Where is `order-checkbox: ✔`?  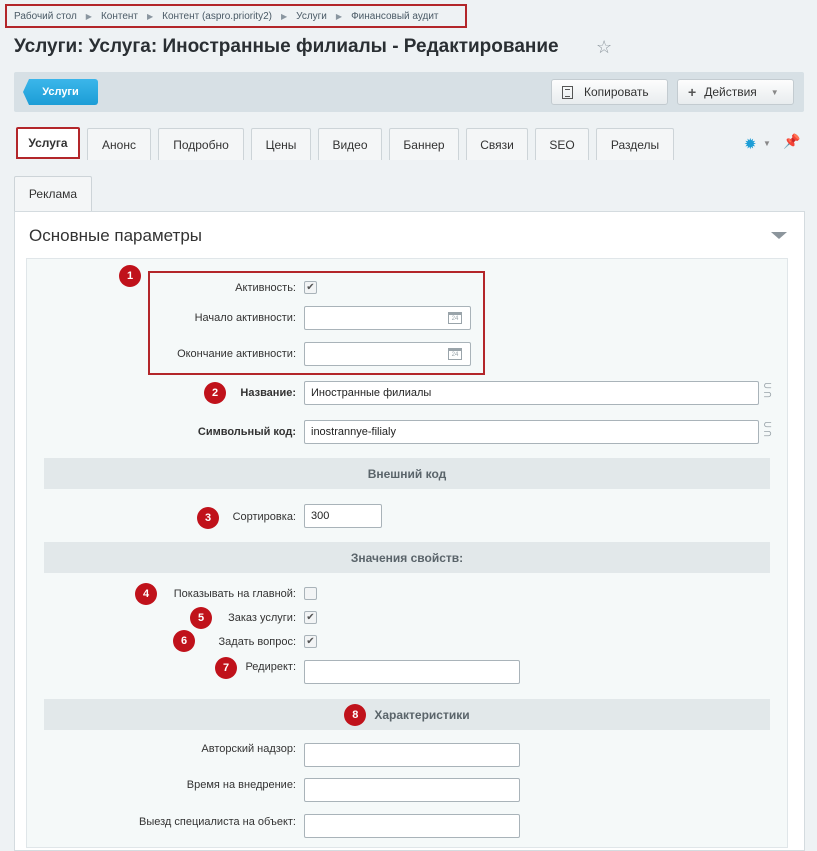
order-checkbox: ✔ is located at coordinates (310, 617).